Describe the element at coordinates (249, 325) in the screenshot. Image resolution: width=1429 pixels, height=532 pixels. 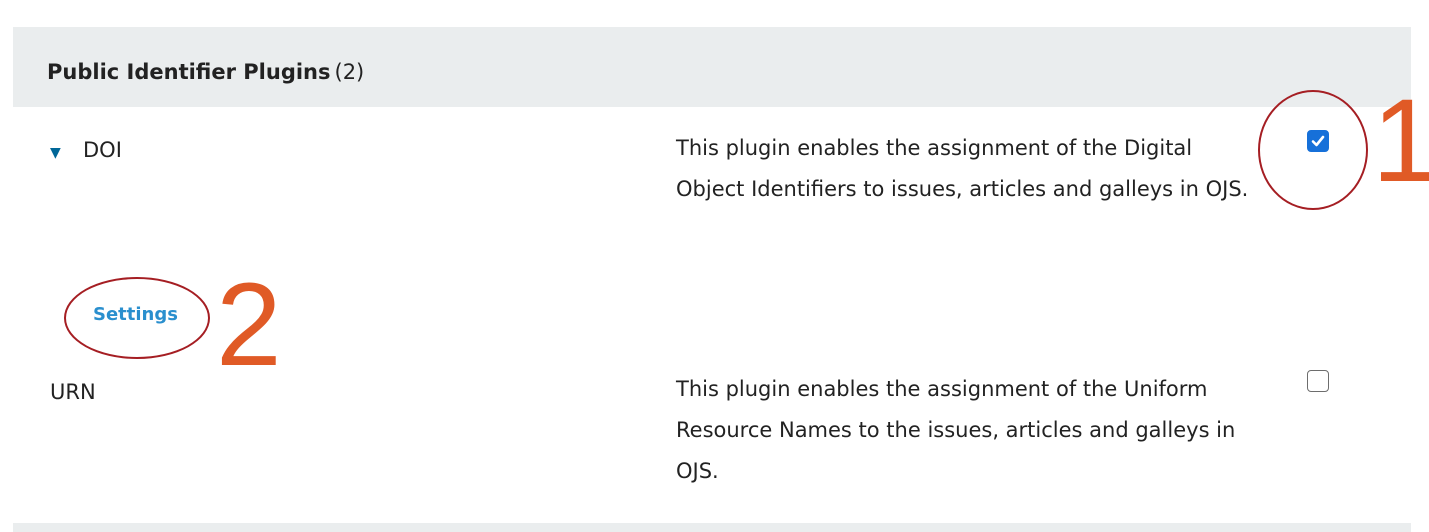
I see `annotation-number-2: 2` at that location.